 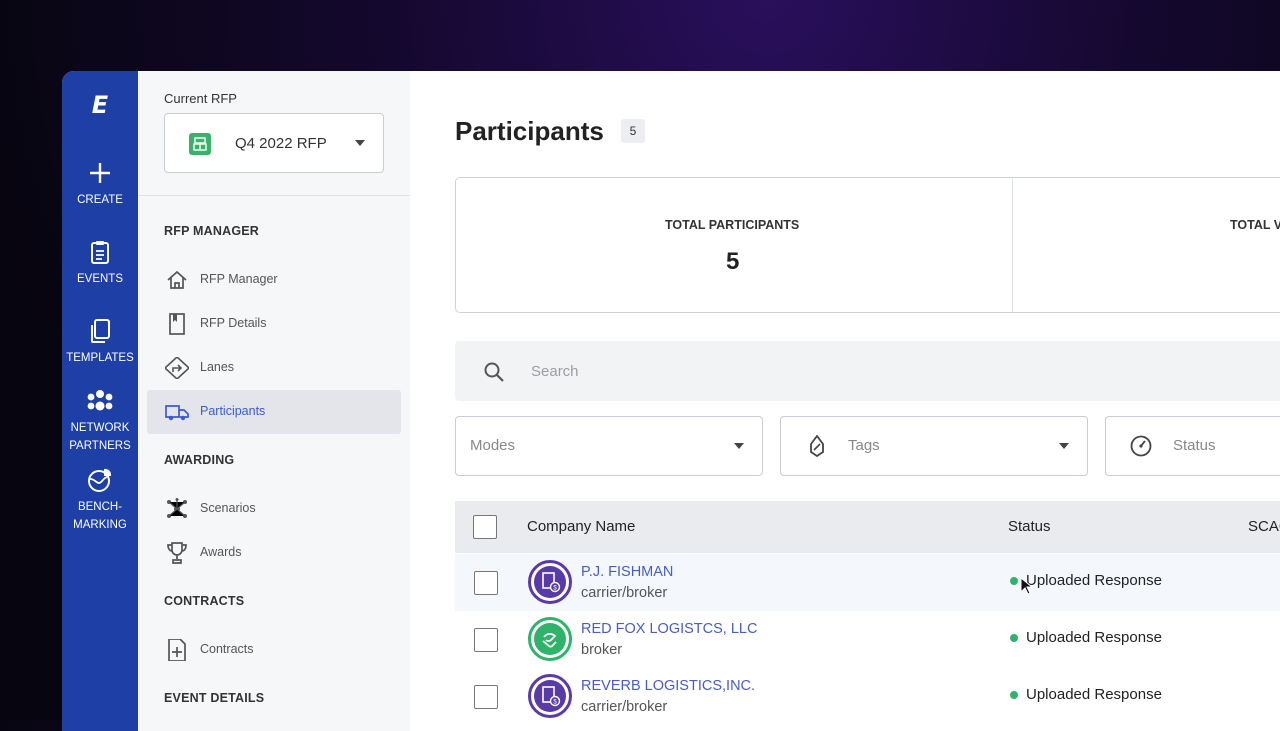 What do you see at coordinates (177, 650) in the screenshot?
I see `add-document-icon` at bounding box center [177, 650].